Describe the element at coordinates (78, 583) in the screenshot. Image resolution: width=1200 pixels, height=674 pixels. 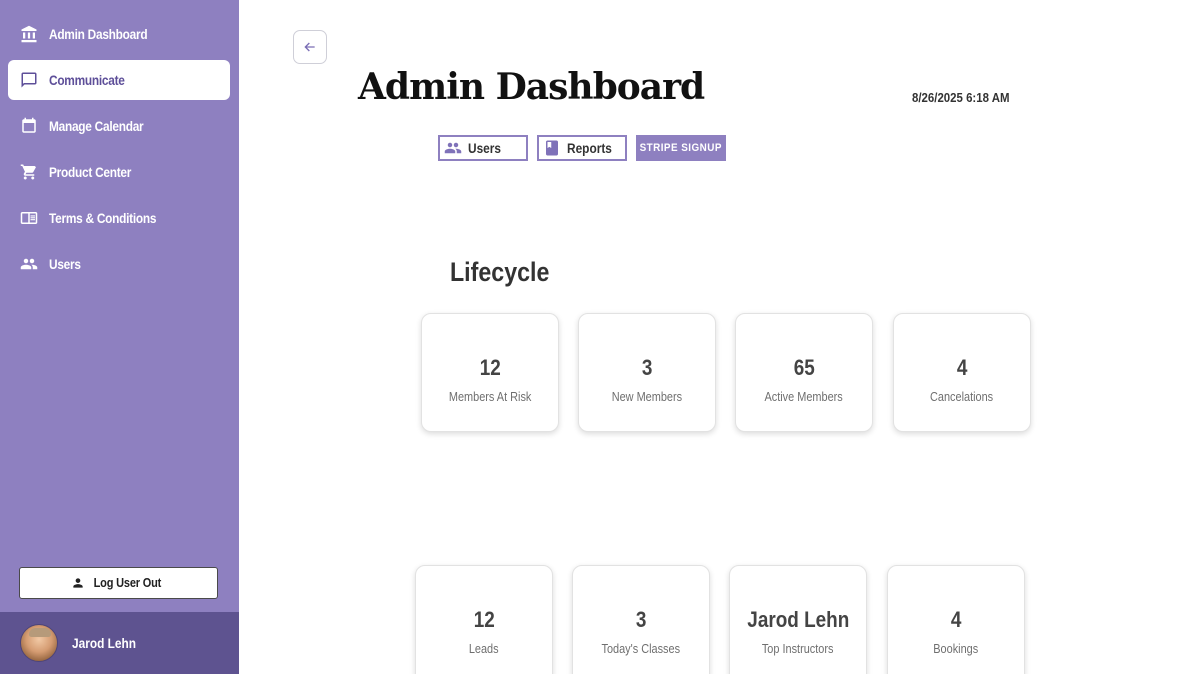
I see `person-icon` at that location.